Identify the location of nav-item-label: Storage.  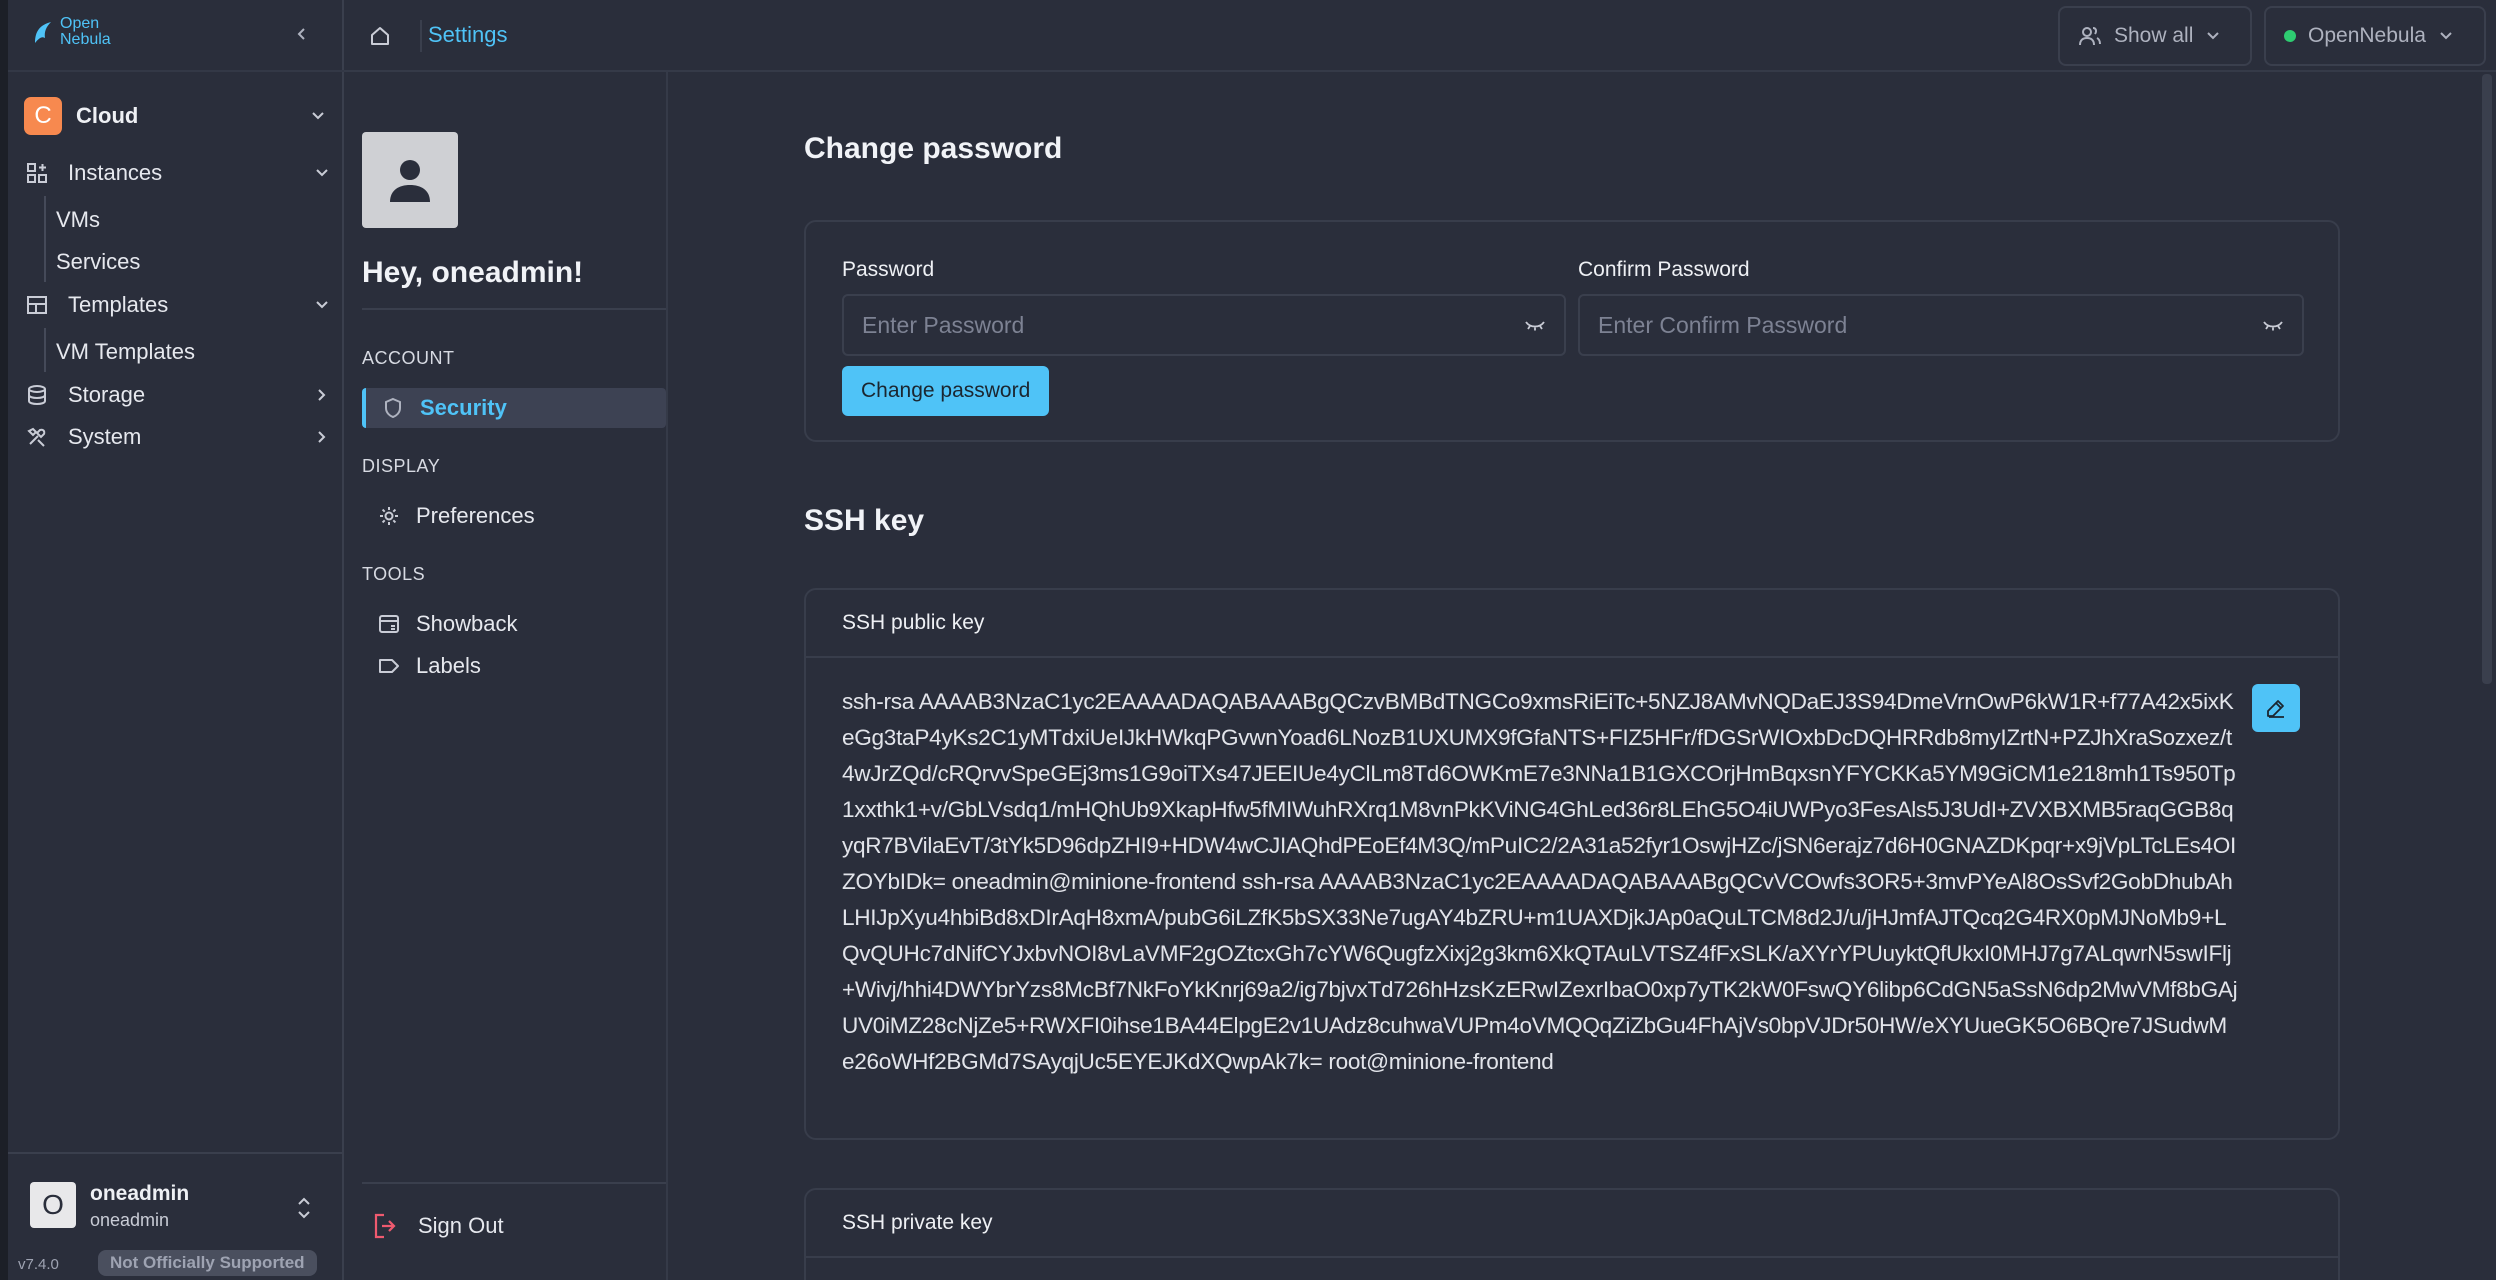
(107, 394).